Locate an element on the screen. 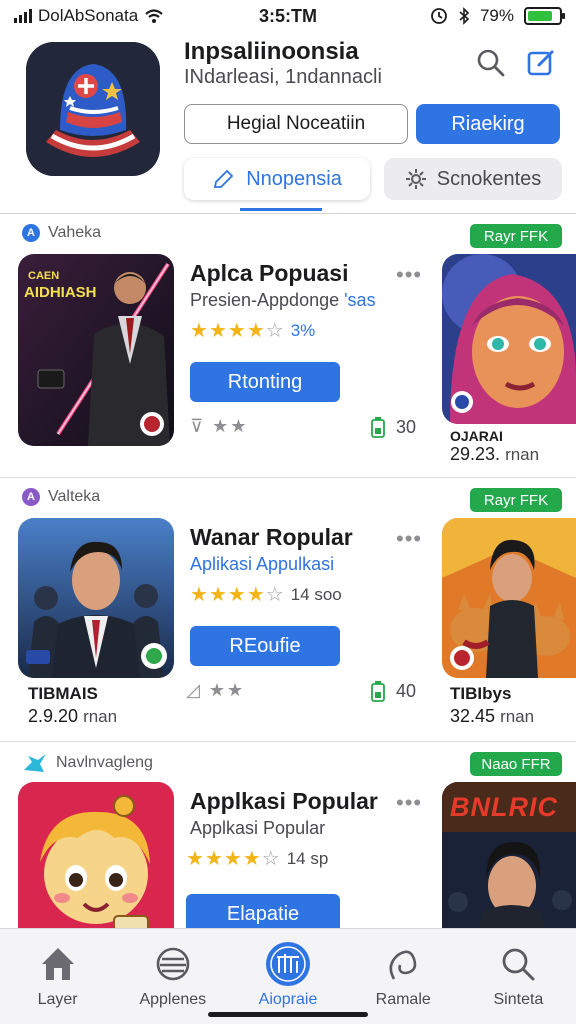  bluetooth-icon is located at coordinates (464, 16).